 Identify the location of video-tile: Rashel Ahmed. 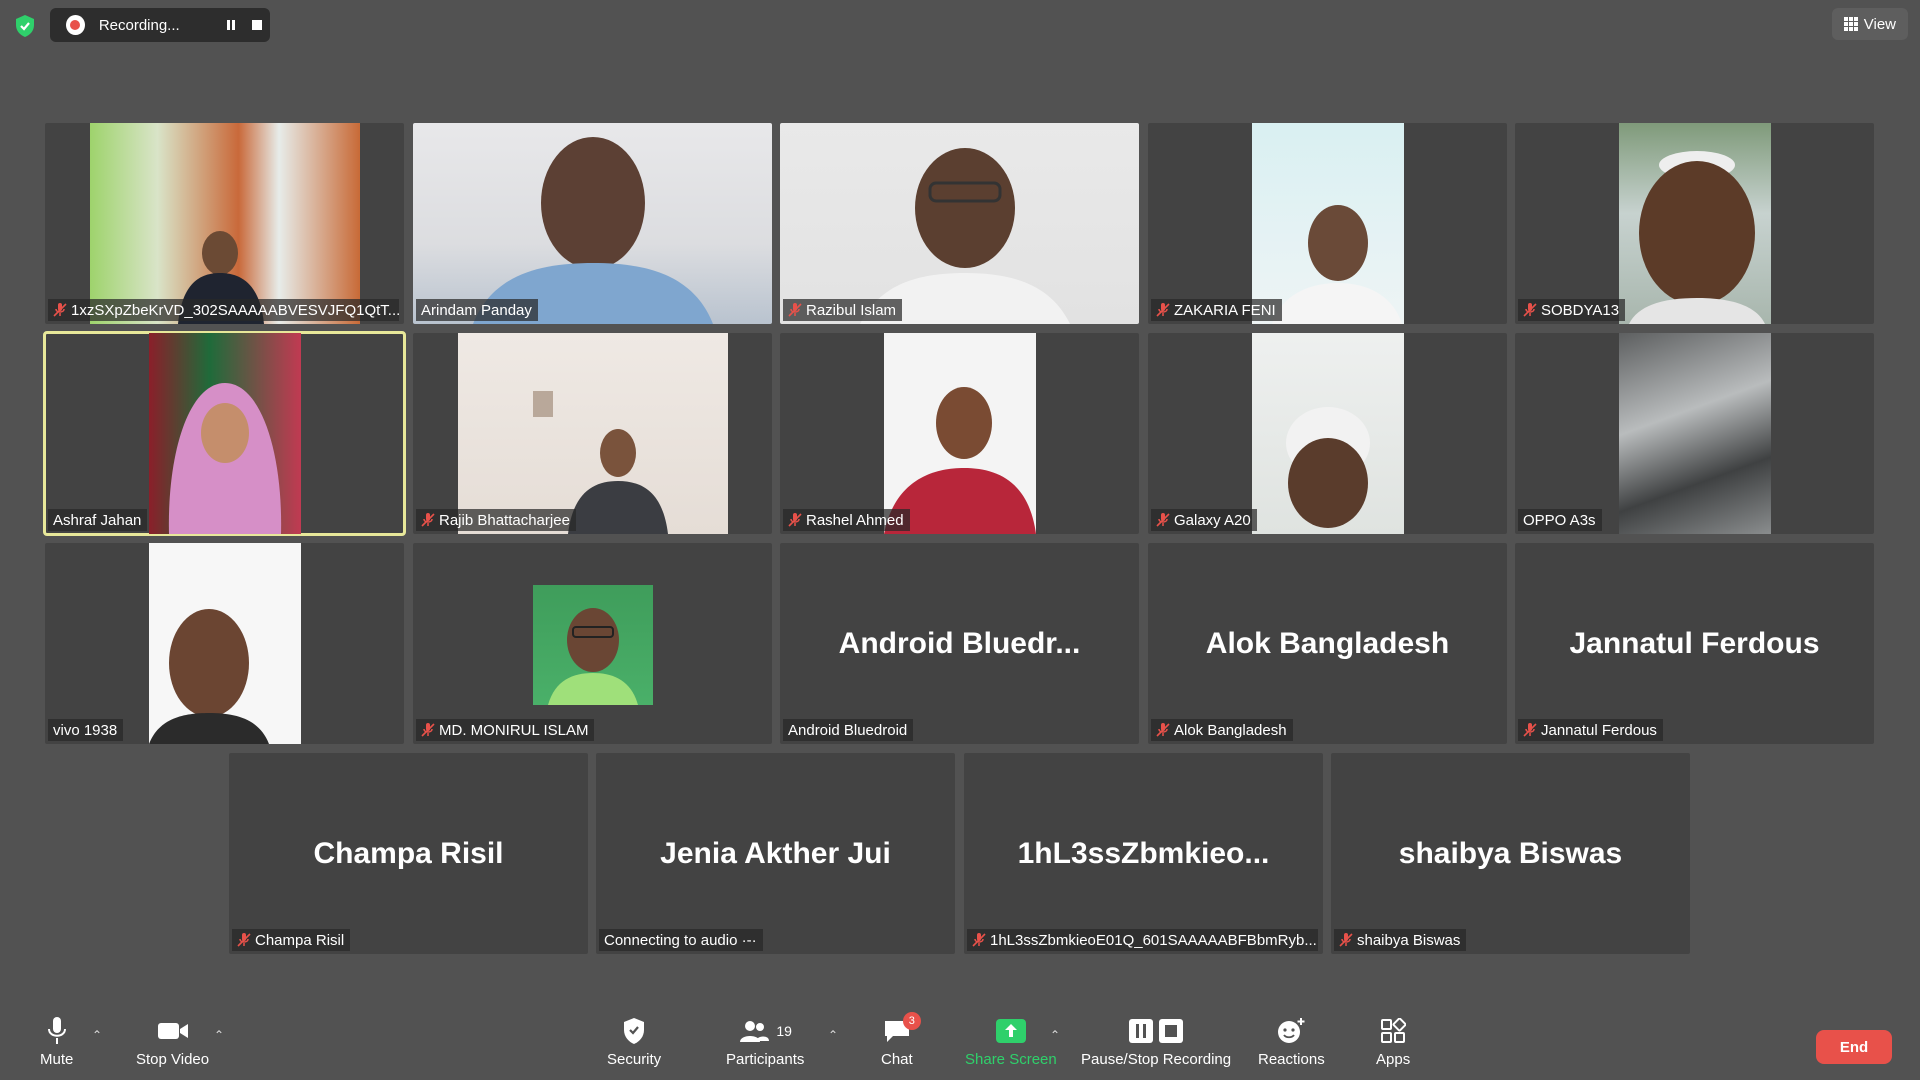
(959, 433).